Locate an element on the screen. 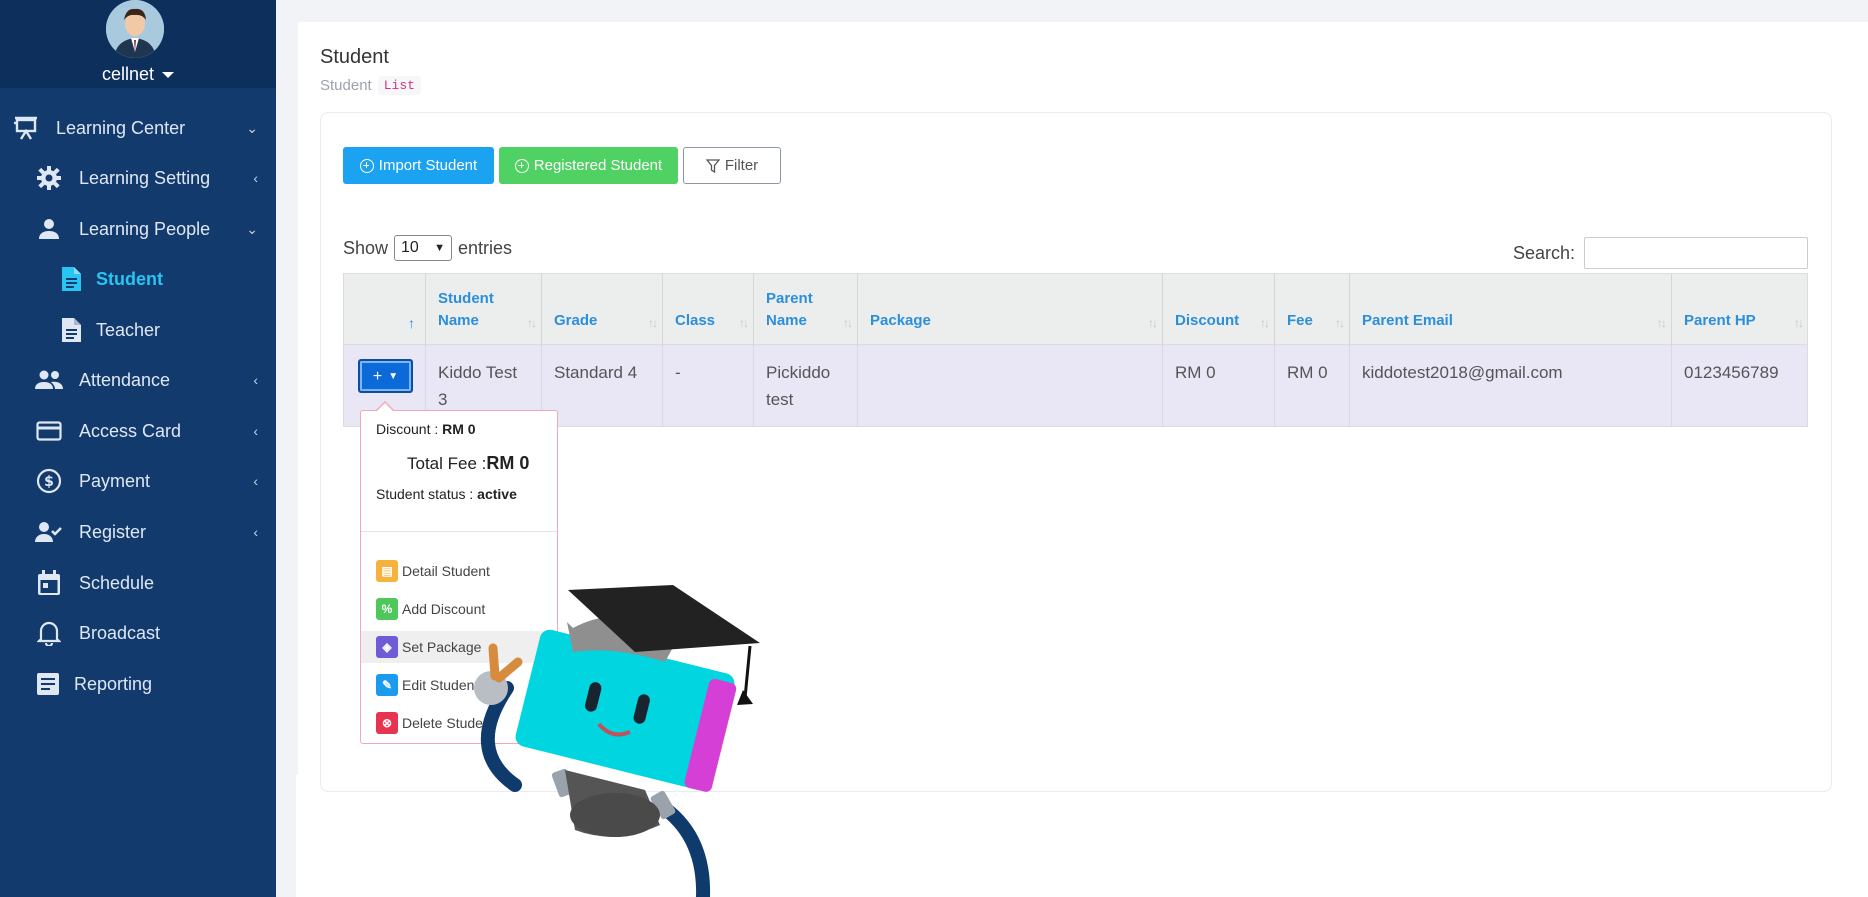 The image size is (1868, 897). column-header-class: Class ↑↓ is located at coordinates (708, 310).